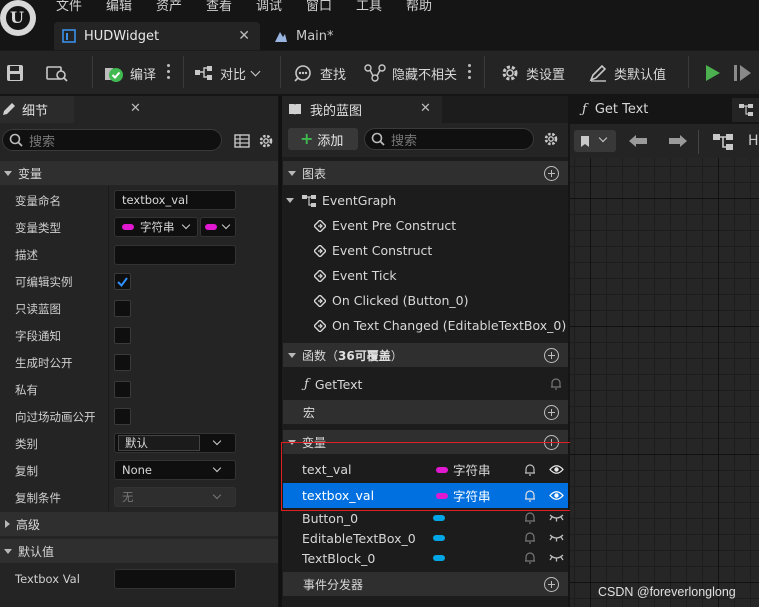 This screenshot has width=759, height=607. Describe the element at coordinates (595, 141) in the screenshot. I see `bookmark-dropdown` at that location.